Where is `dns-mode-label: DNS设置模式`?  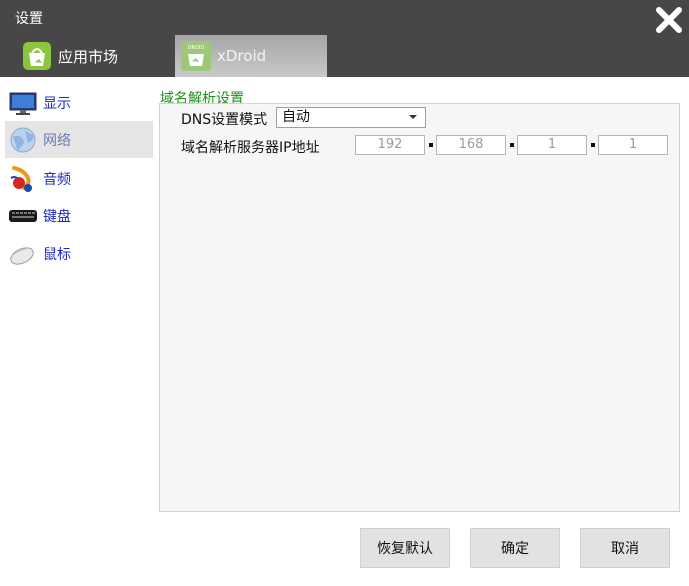 dns-mode-label: DNS设置模式 is located at coordinates (224, 120).